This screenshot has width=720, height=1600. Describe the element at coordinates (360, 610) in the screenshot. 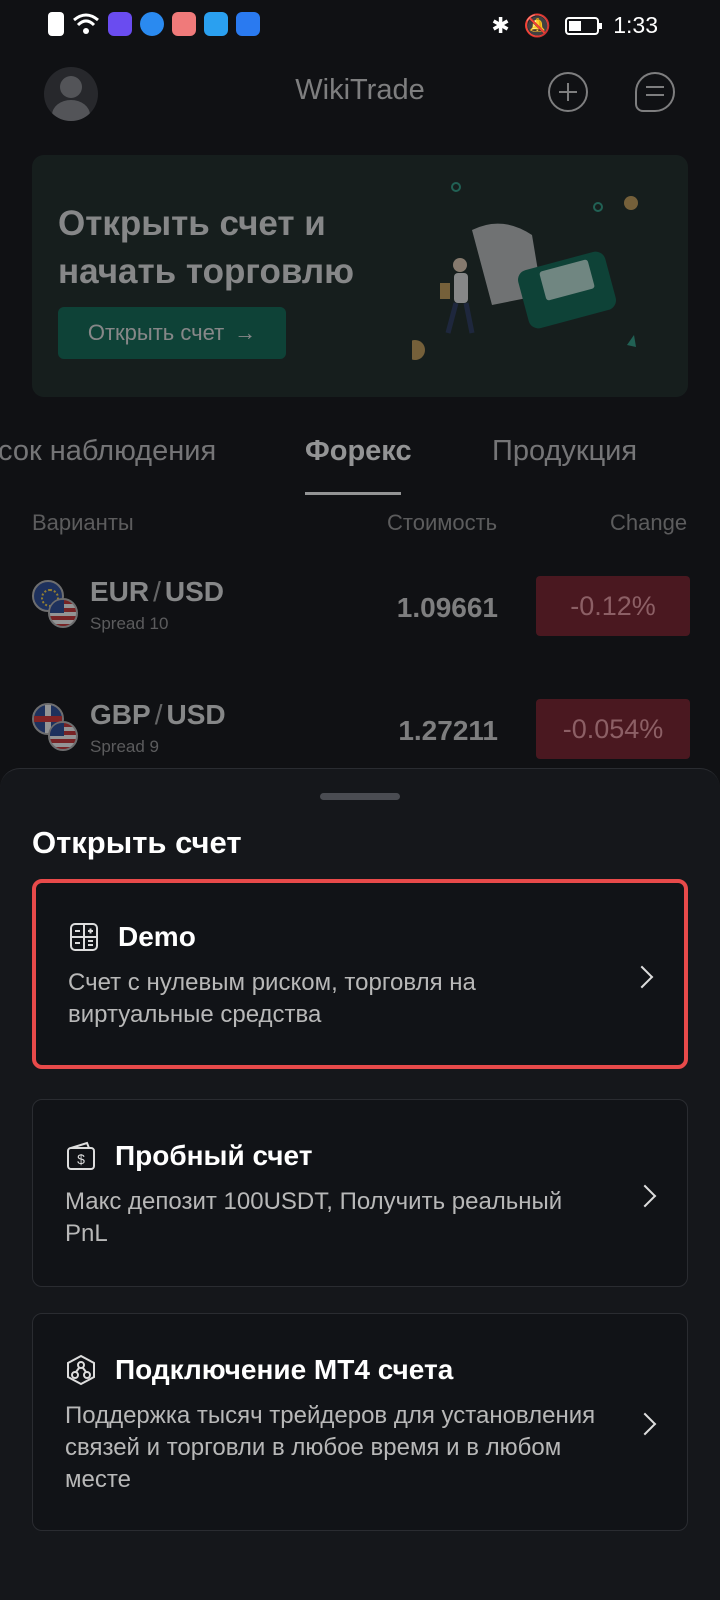

I see `table-row: EUR / USD Spread 10 1.09661 -0.12%` at that location.